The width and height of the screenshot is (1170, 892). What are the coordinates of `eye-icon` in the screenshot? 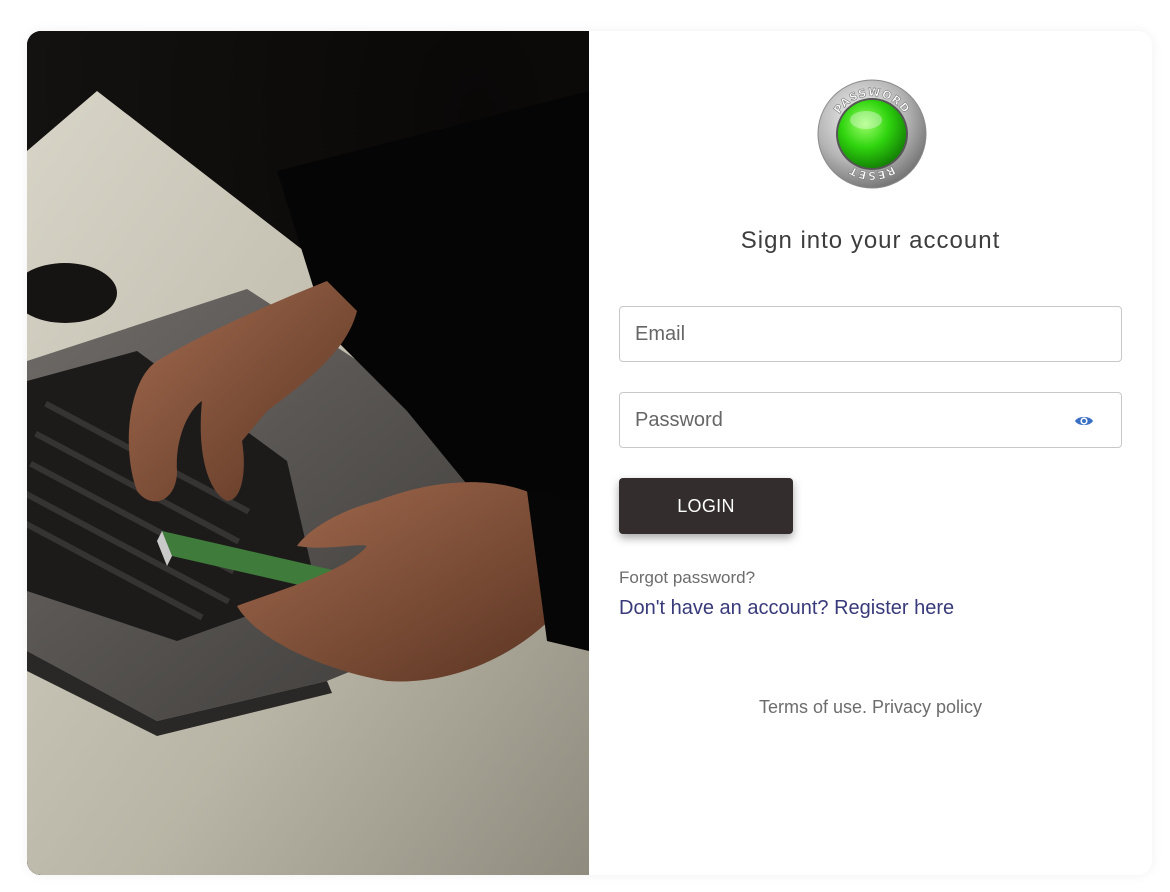 It's located at (1084, 421).